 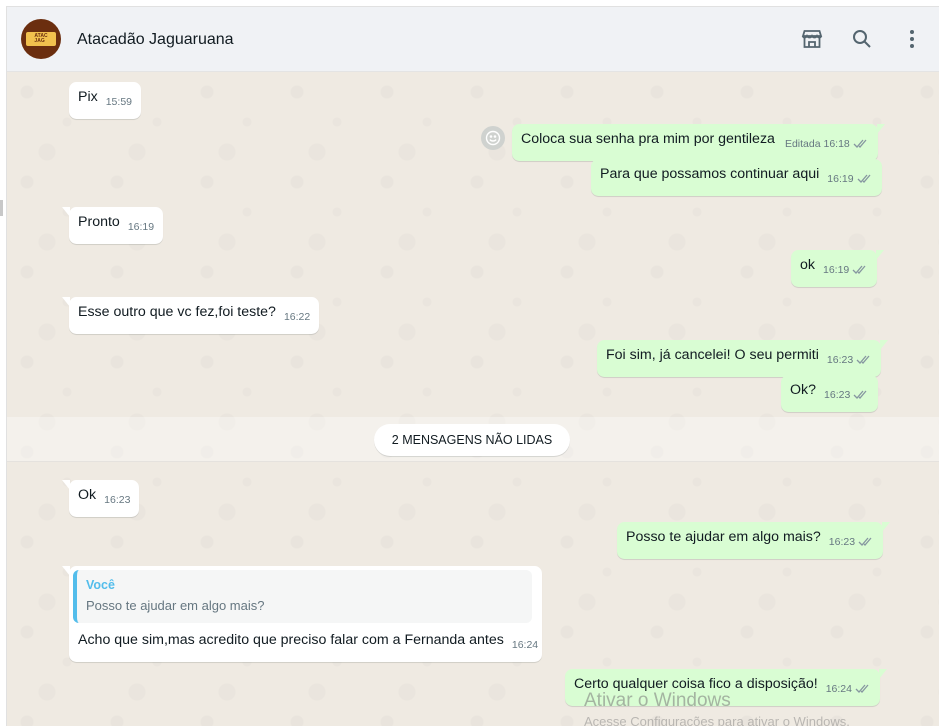 I want to click on message-text: Ok, so click(x=87, y=495).